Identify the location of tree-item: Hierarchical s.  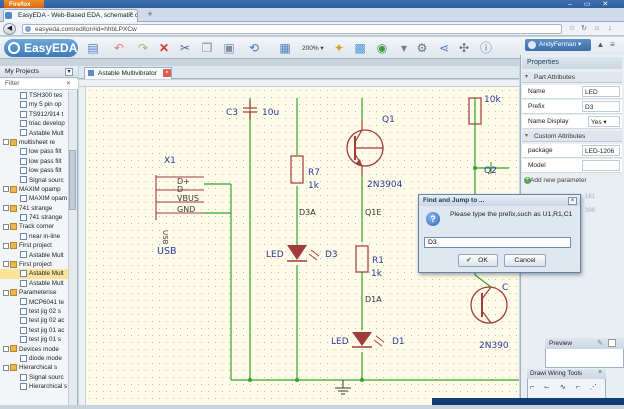
(34, 386).